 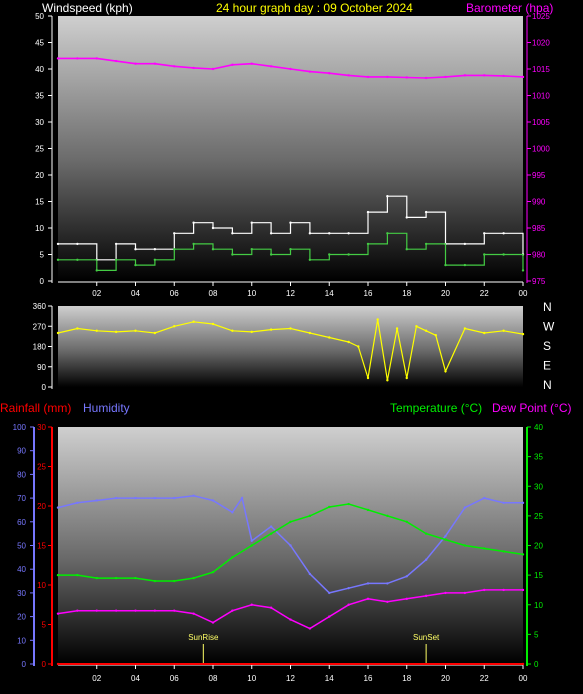 I want to click on wind-tick-label: 45, so click(x=39, y=43).